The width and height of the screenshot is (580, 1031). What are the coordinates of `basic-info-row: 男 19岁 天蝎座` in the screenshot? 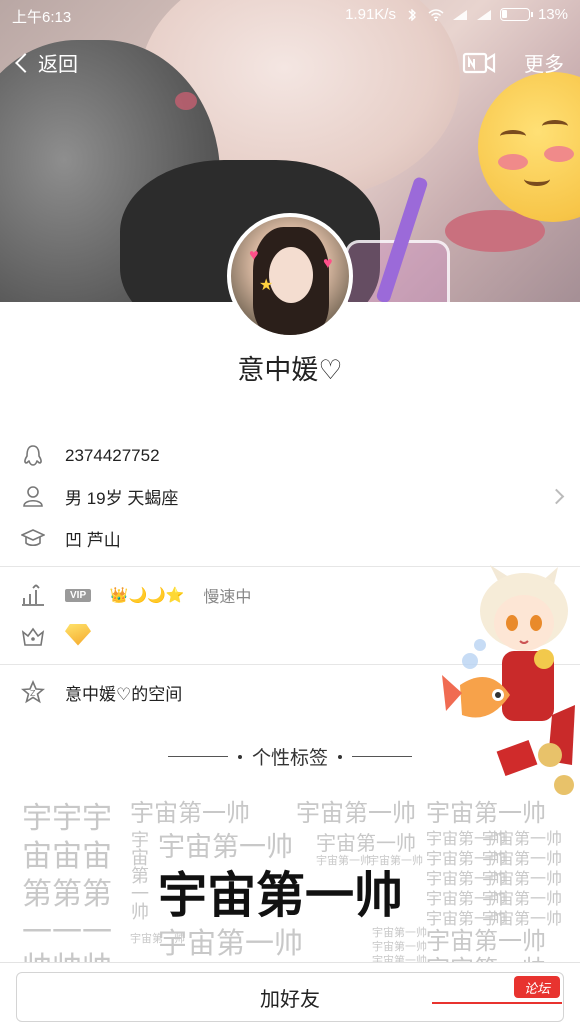 It's located at (290, 496).